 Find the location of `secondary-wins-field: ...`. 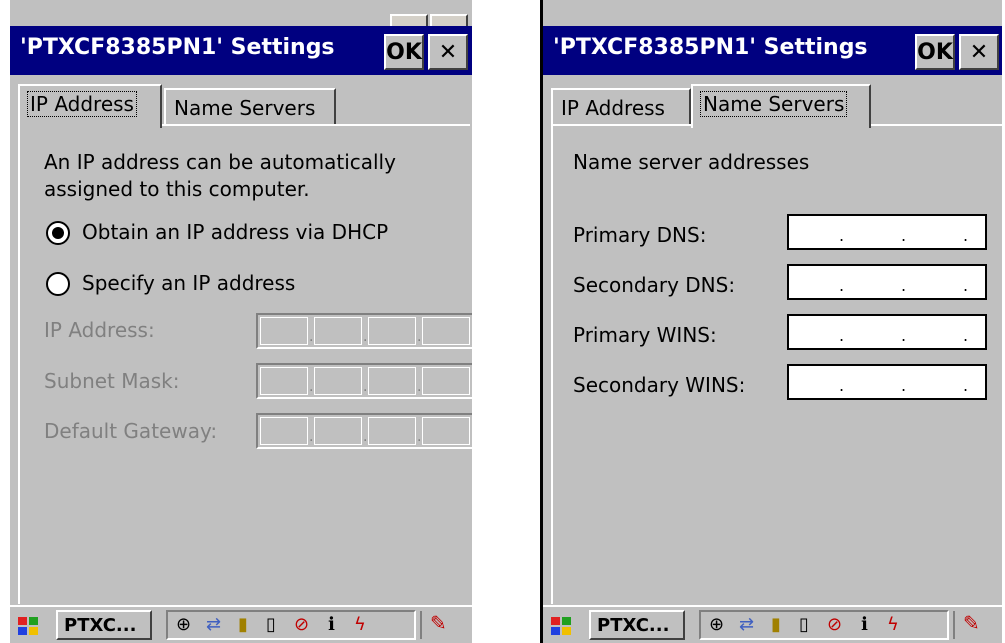

secondary-wins-field: ... is located at coordinates (887, 382).